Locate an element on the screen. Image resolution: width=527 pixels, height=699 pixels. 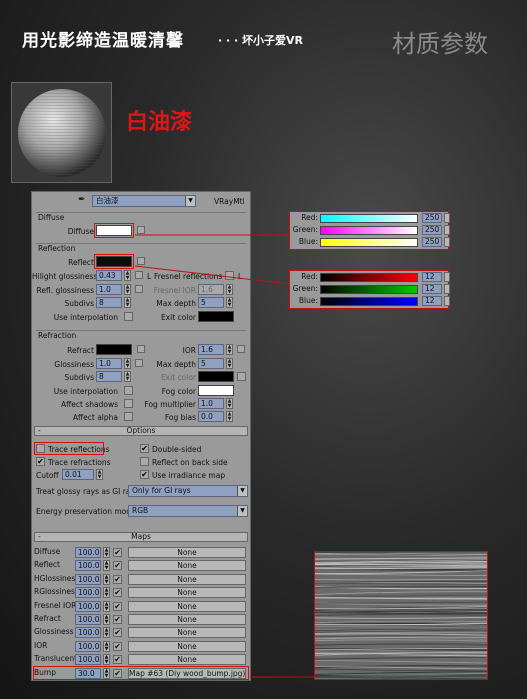
cutoff-input: 0.01 is located at coordinates (78, 474).